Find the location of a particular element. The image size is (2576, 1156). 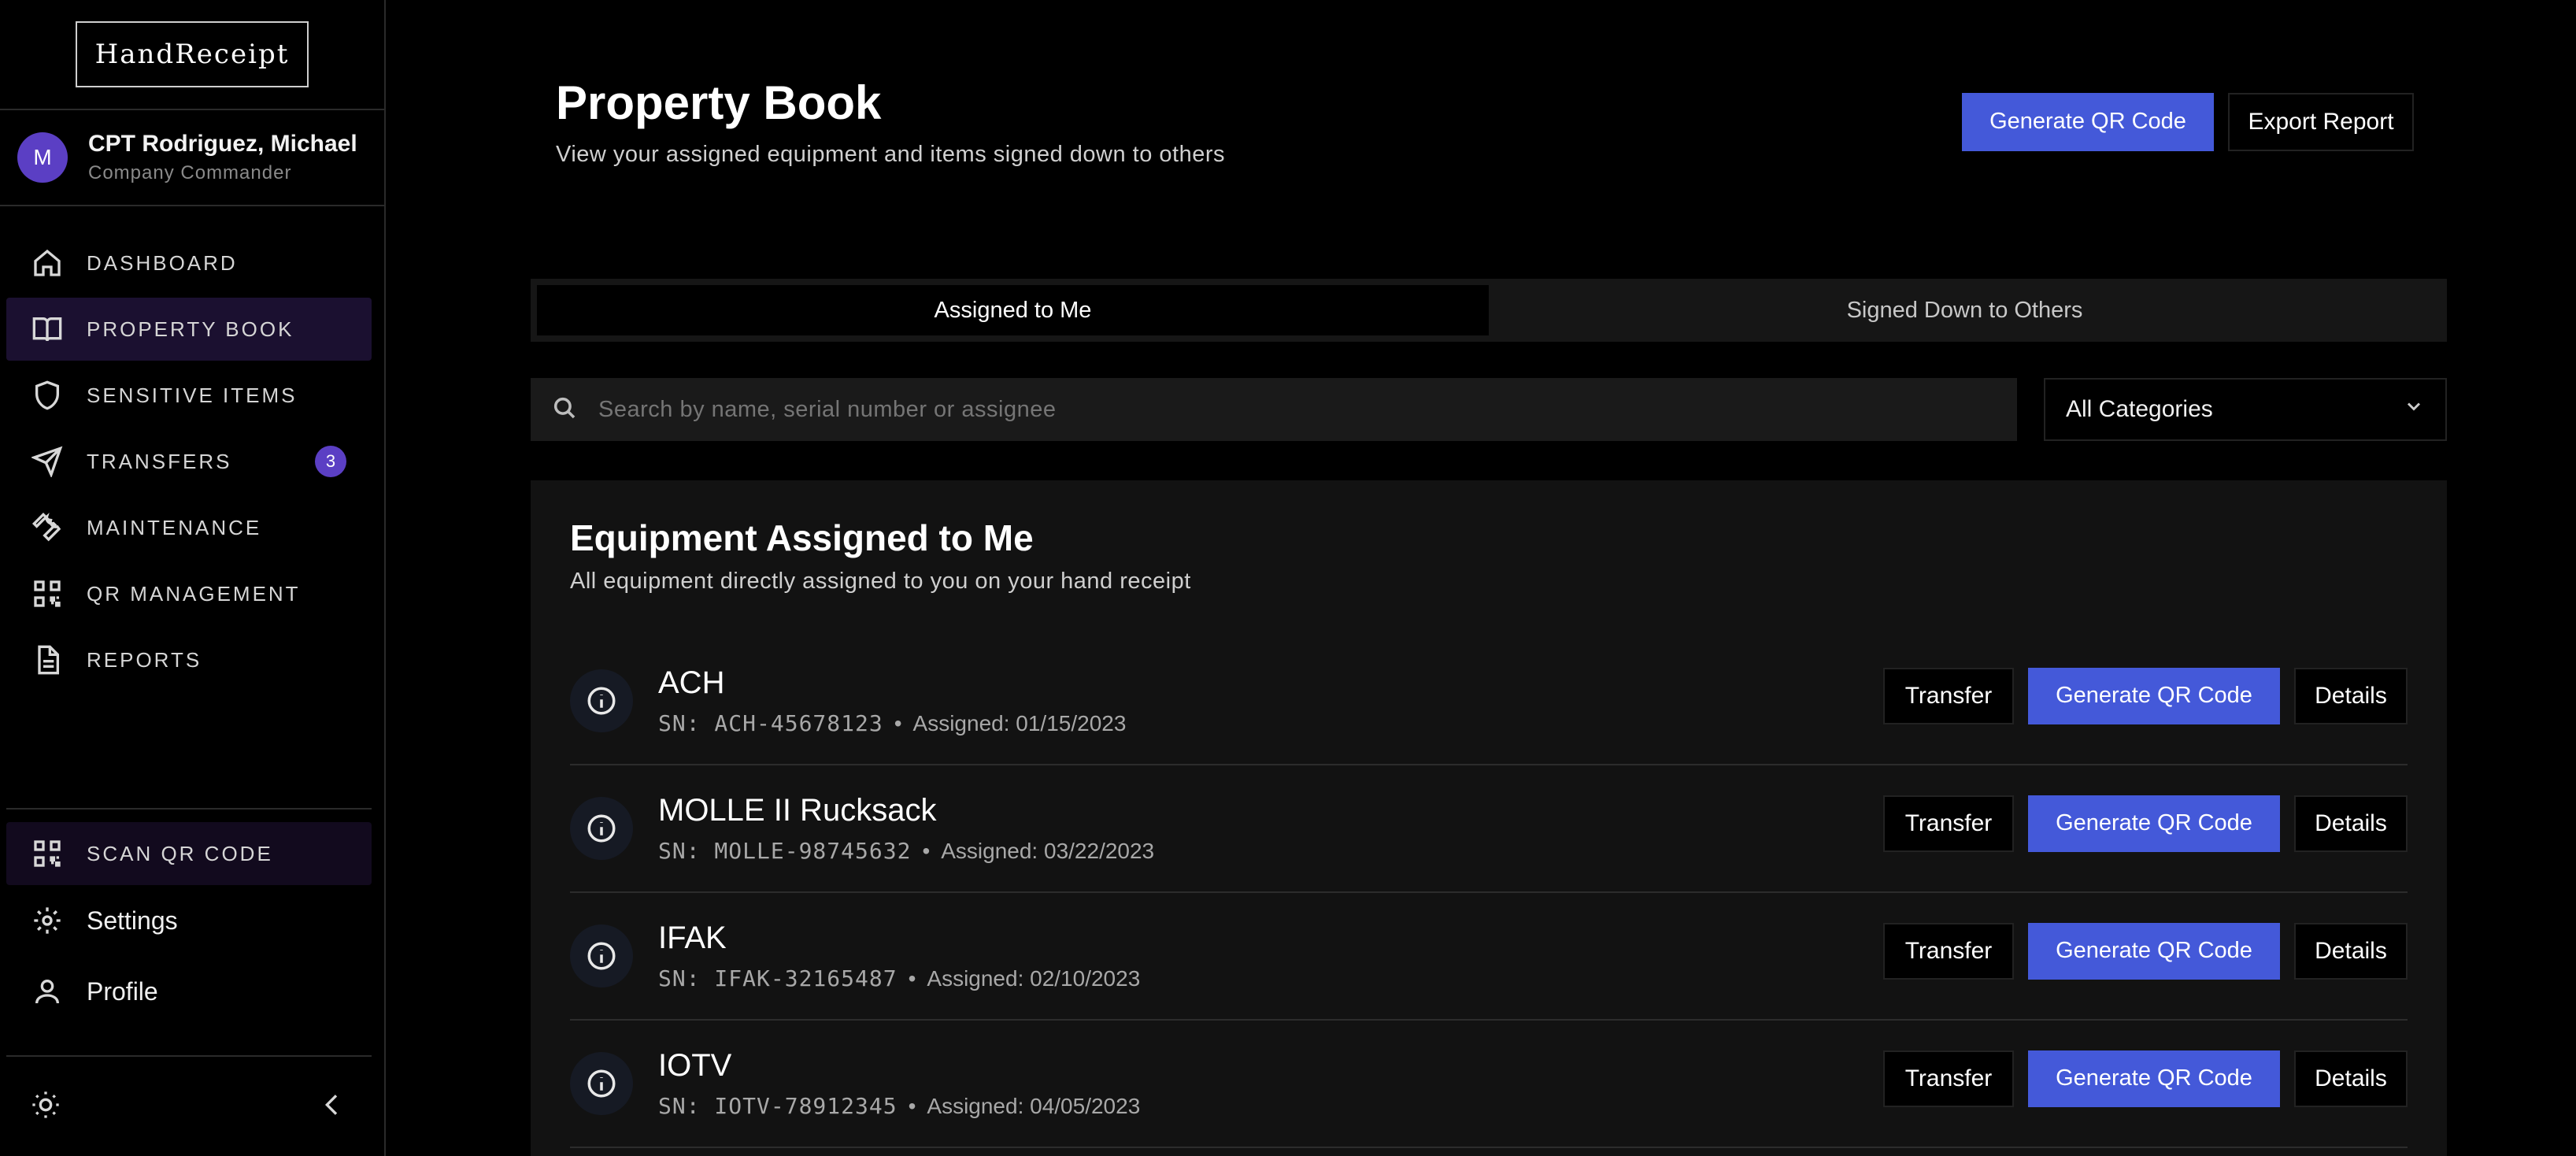

sidebar-footer is located at coordinates (189, 1105).